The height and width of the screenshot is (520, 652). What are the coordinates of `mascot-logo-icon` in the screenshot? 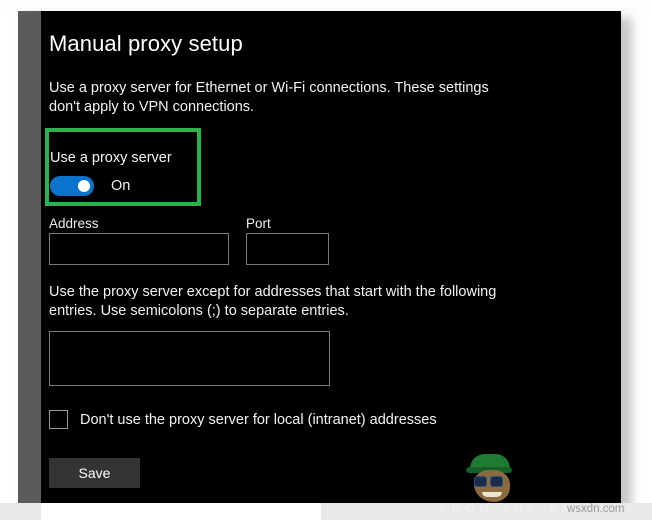 It's located at (493, 478).